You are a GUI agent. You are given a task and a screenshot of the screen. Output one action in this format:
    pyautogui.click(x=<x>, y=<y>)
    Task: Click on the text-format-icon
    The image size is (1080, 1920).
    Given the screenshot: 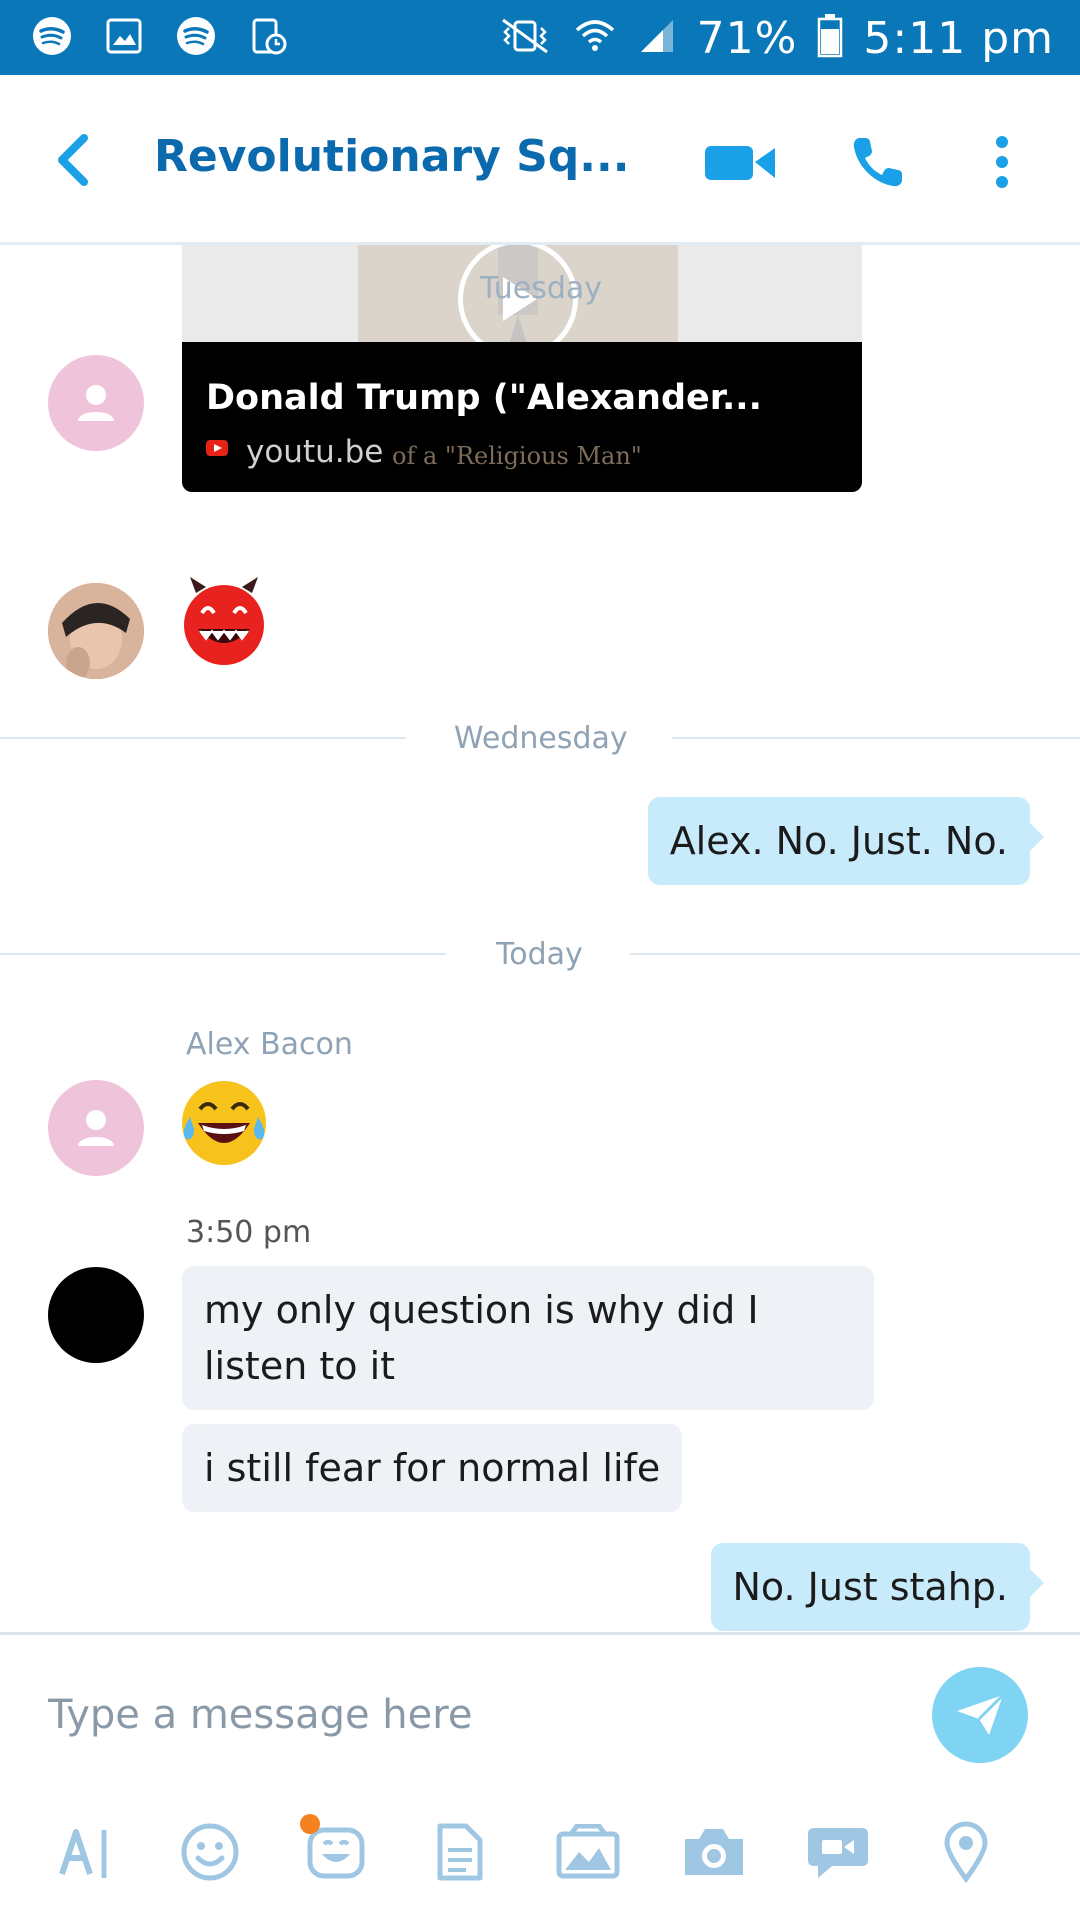 What is the action you would take?
    pyautogui.click(x=83, y=1853)
    